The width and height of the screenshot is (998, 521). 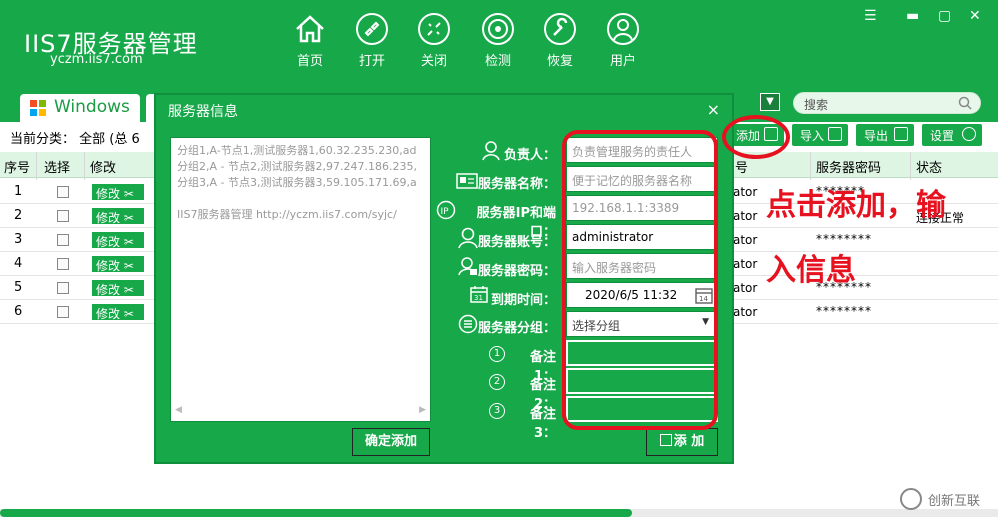 What do you see at coordinates (844, 311) in the screenshot?
I see `row-password: ********` at bounding box center [844, 311].